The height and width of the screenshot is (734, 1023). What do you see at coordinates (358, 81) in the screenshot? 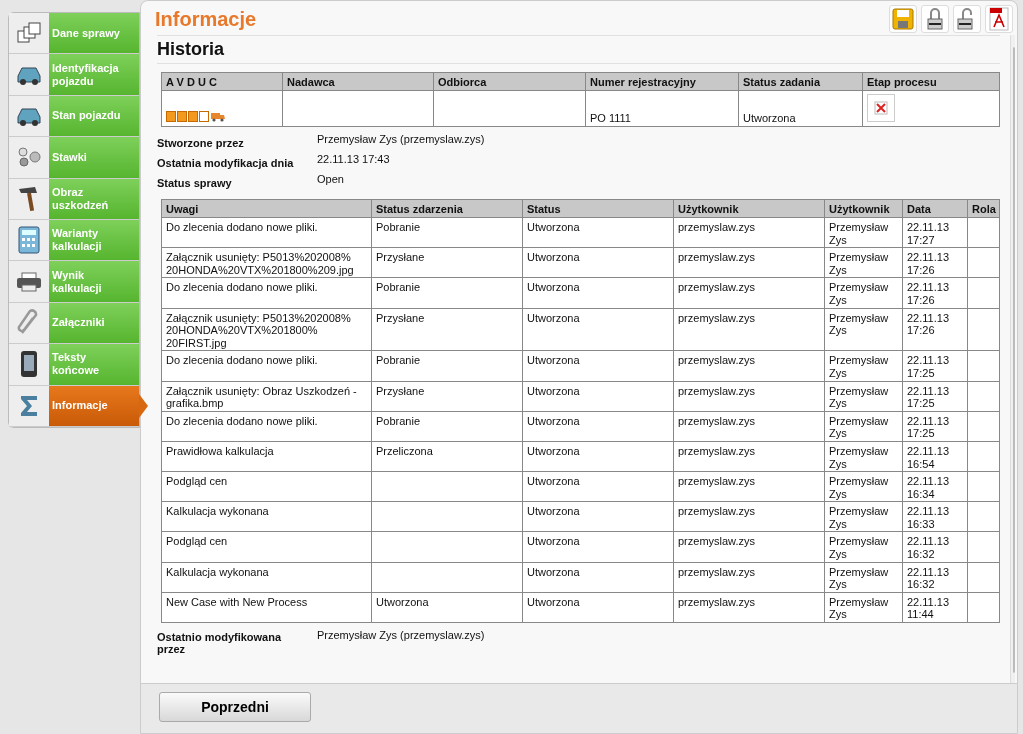
I see `column-header: Nadawca` at bounding box center [358, 81].